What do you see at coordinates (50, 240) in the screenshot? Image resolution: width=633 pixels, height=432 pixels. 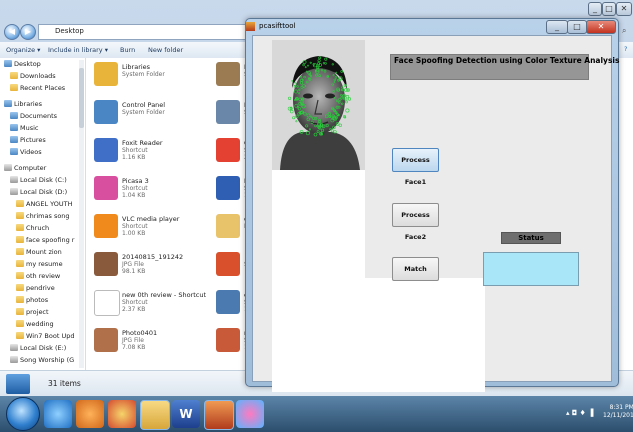 I see `nav-item-label: face spoofing r` at bounding box center [50, 240].